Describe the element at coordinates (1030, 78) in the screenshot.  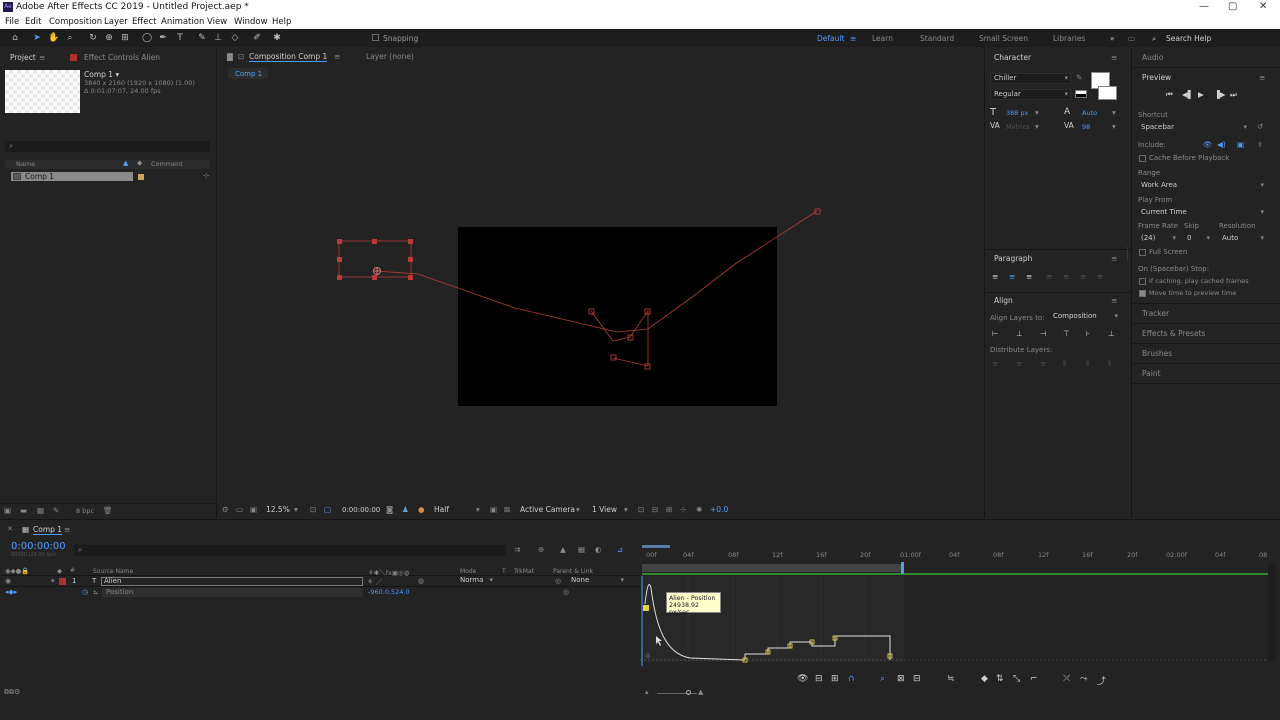
I see `font-family-dropdown: Chiller` at that location.